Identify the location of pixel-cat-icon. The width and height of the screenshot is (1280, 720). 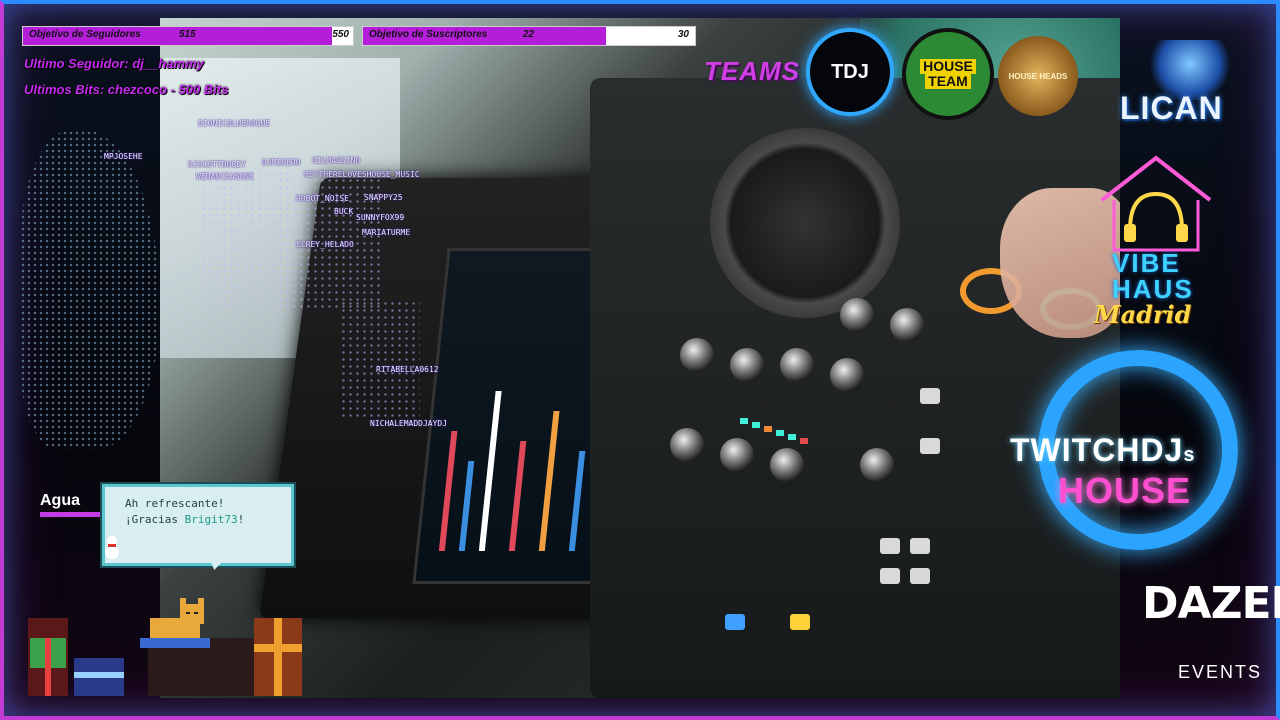
(175, 623).